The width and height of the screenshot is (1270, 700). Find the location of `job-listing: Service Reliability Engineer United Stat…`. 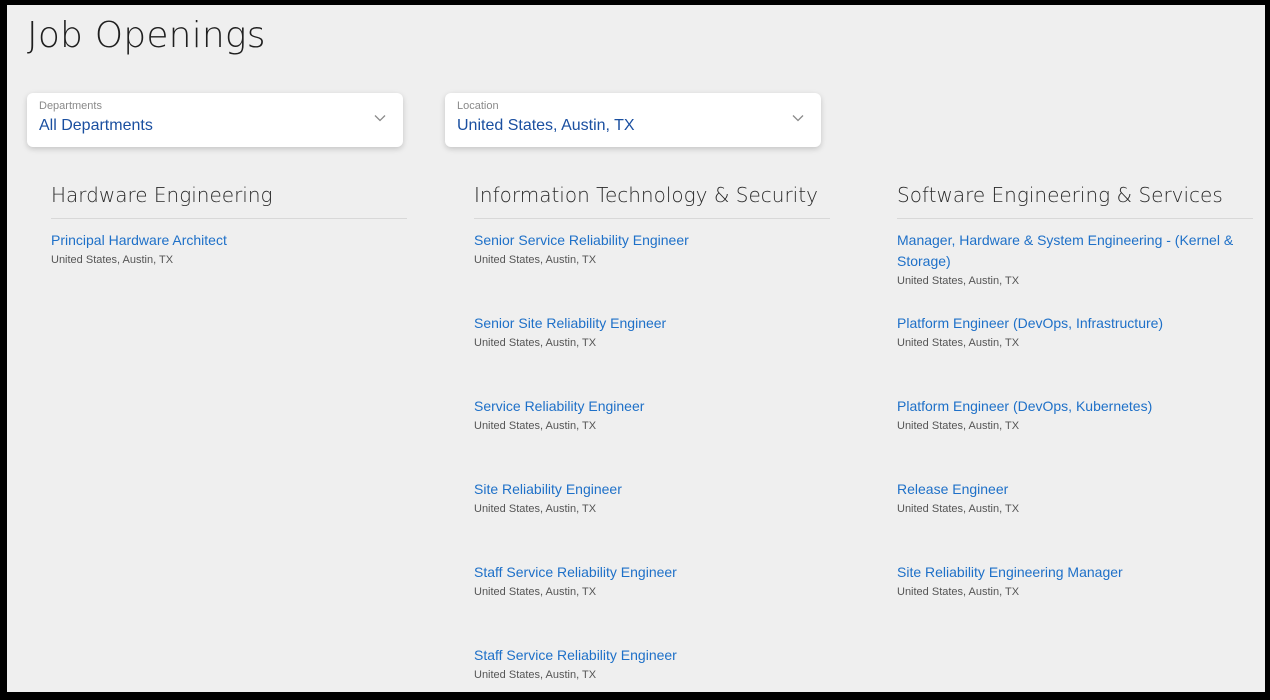

job-listing: Service Reliability Engineer United Stat… is located at coordinates (652, 432).